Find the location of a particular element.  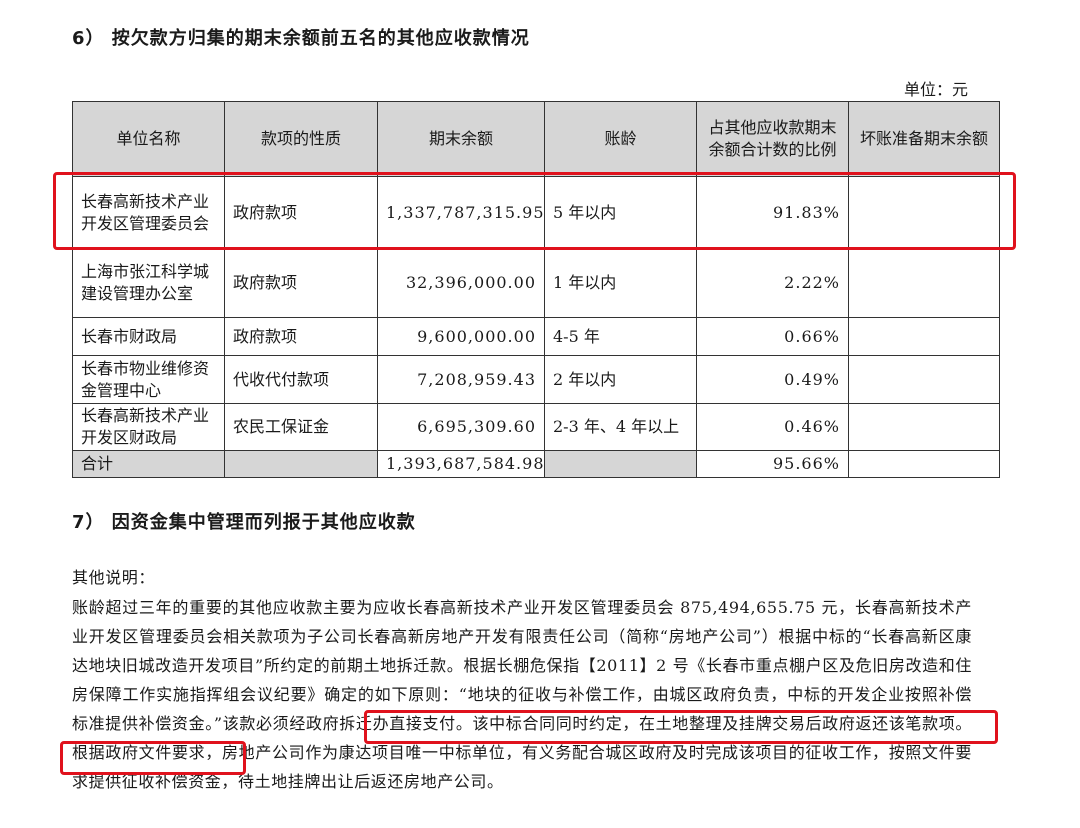

cell-balance: 32,396,000.00 is located at coordinates (461, 283).